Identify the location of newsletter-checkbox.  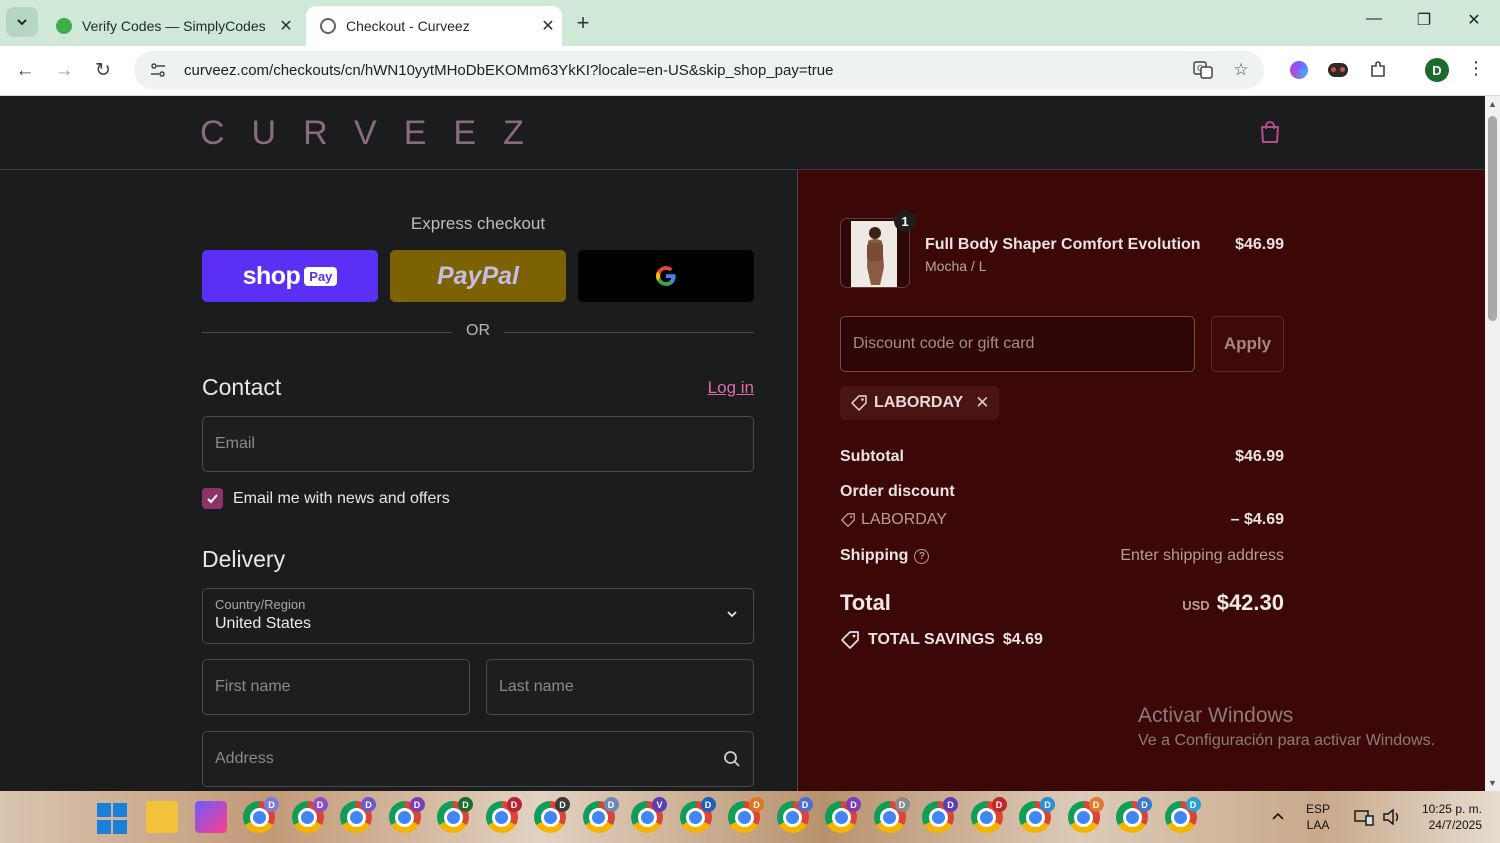
(212, 498).